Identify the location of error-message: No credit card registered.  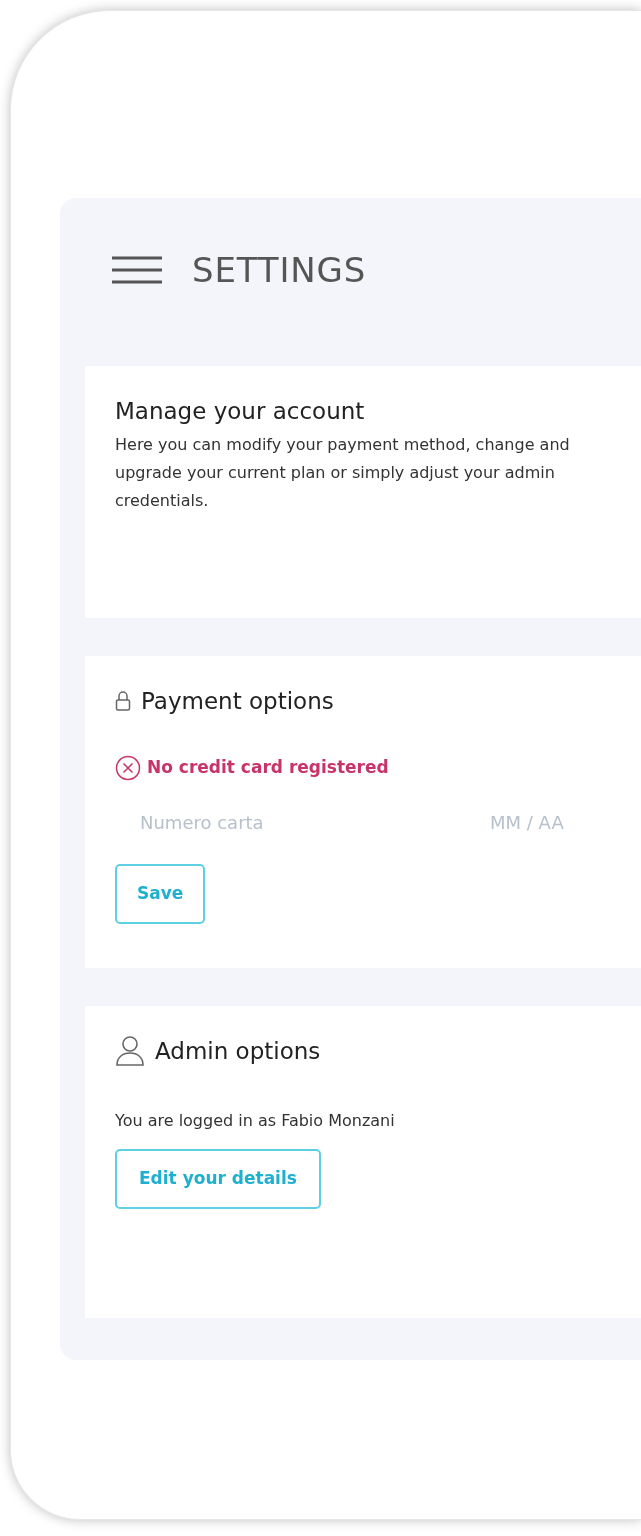
(268, 767).